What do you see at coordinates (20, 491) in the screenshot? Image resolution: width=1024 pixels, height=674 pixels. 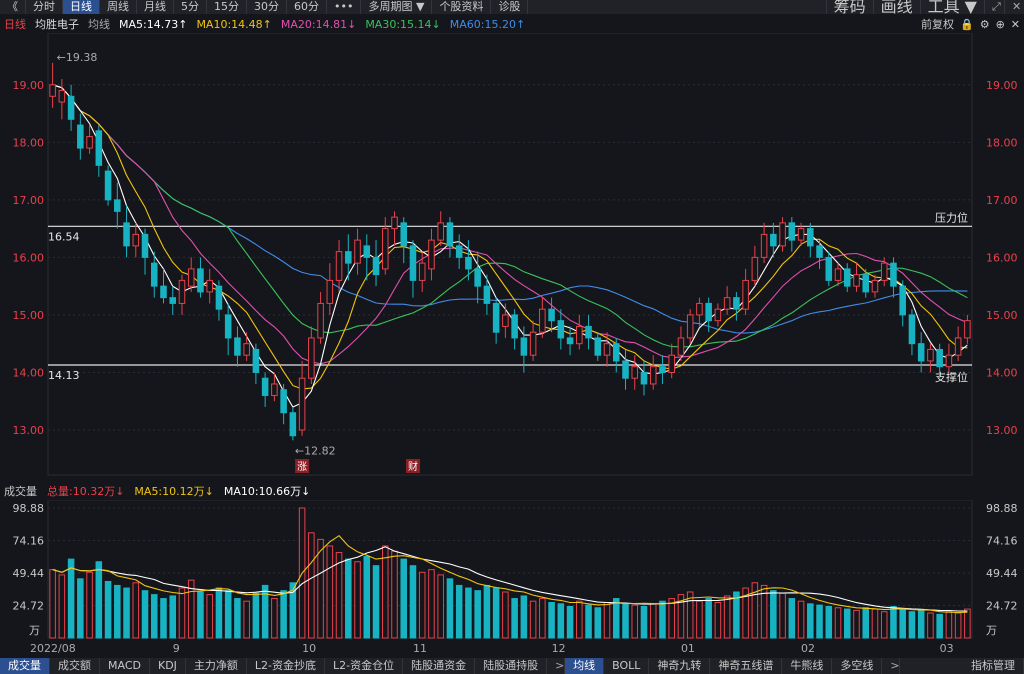 I see `volume-title: 成交量` at bounding box center [20, 491].